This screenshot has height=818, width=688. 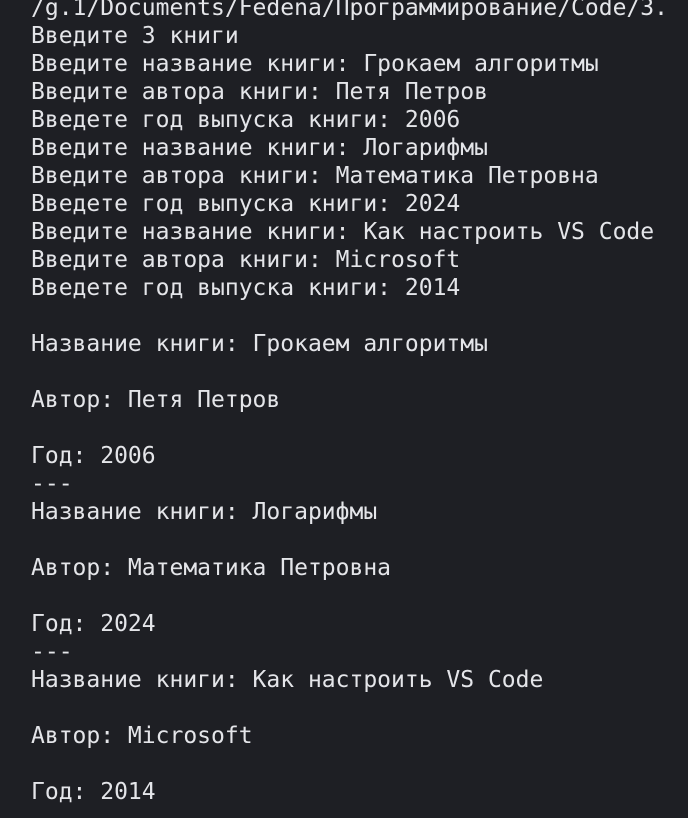 What do you see at coordinates (135, 36) in the screenshot?
I see `terminal-line: Введите 3 книги` at bounding box center [135, 36].